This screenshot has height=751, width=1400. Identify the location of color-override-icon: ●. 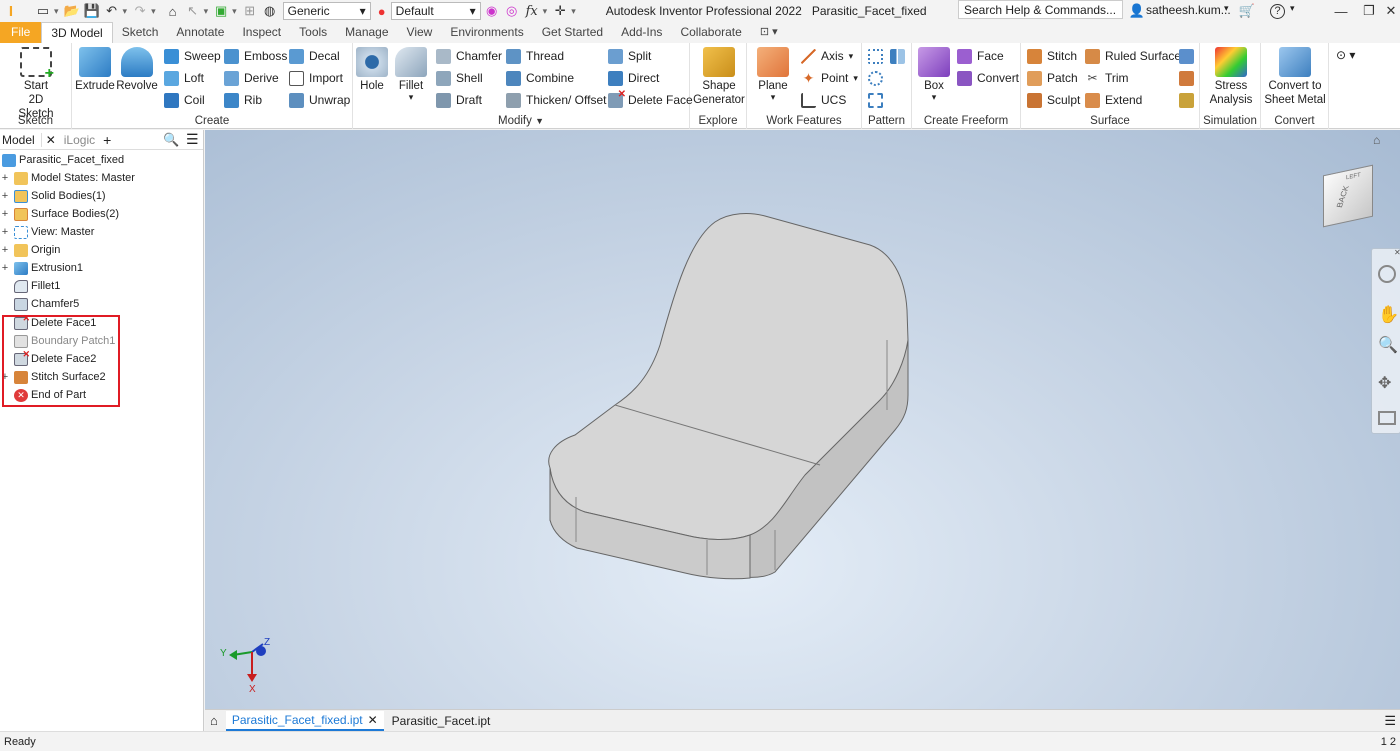
(382, 11).